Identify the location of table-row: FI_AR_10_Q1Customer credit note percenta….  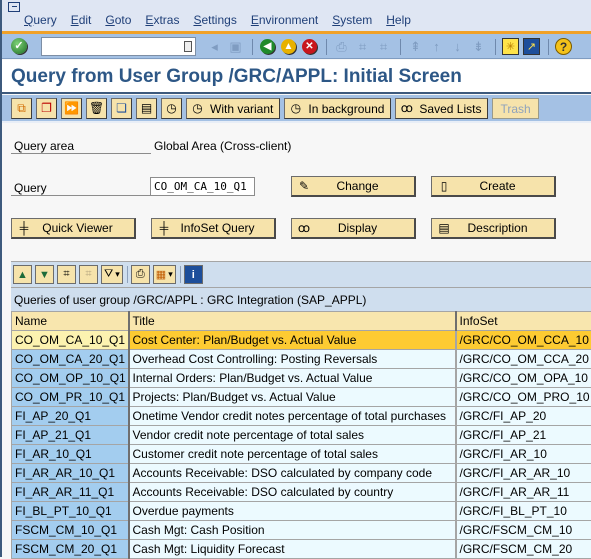
(301, 454).